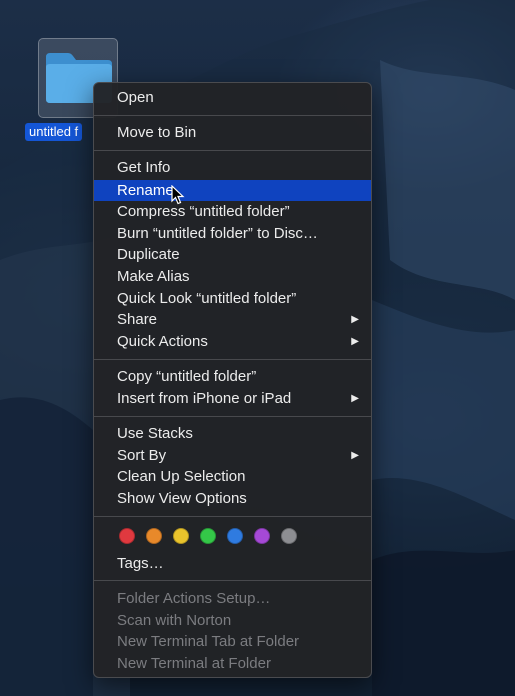 Image resolution: width=515 pixels, height=696 pixels. I want to click on menu-item-new-terminal-tab: New Terminal Tab at Folder, so click(232, 641).